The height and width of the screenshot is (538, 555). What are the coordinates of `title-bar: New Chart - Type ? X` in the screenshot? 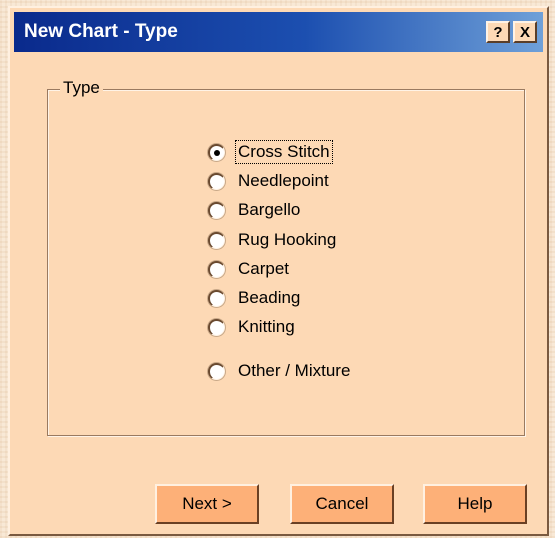 It's located at (278, 32).